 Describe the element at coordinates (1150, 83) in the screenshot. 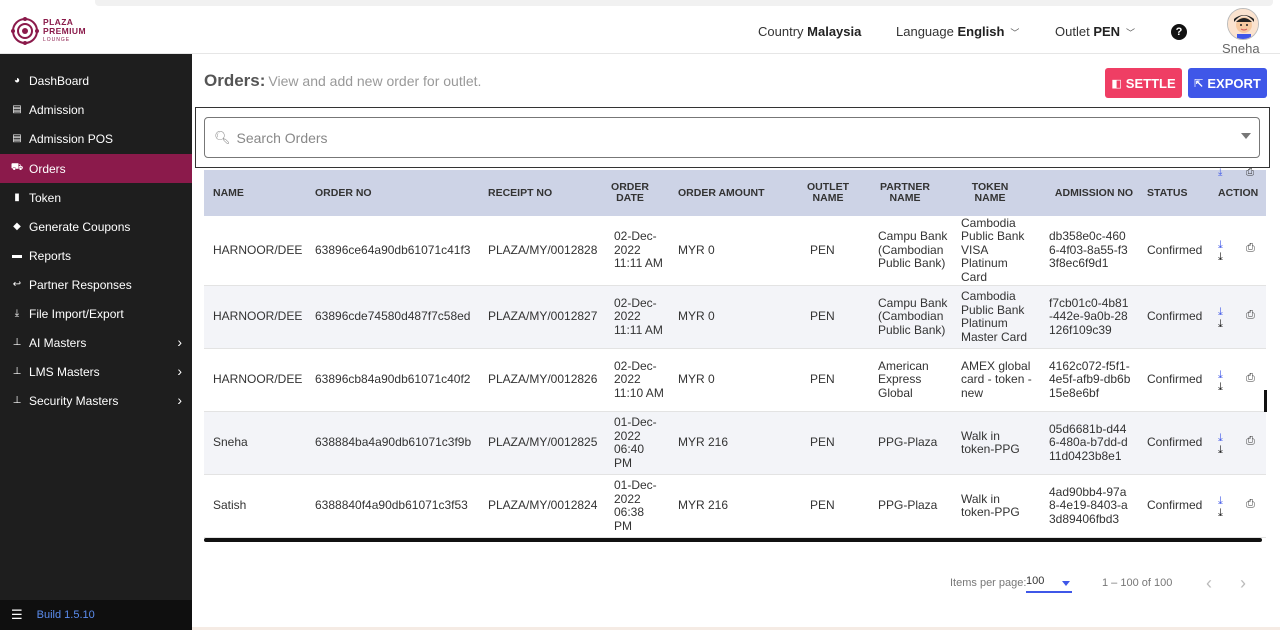

I see `settle-label: SETTLE` at that location.